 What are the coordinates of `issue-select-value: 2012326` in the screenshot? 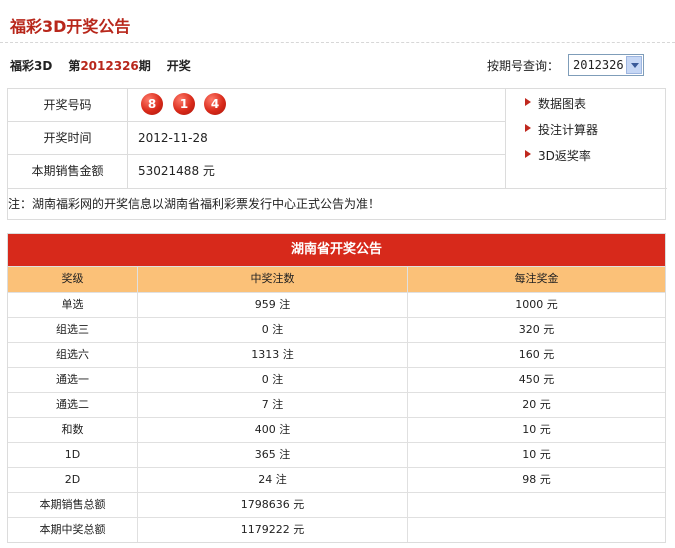 It's located at (598, 65).